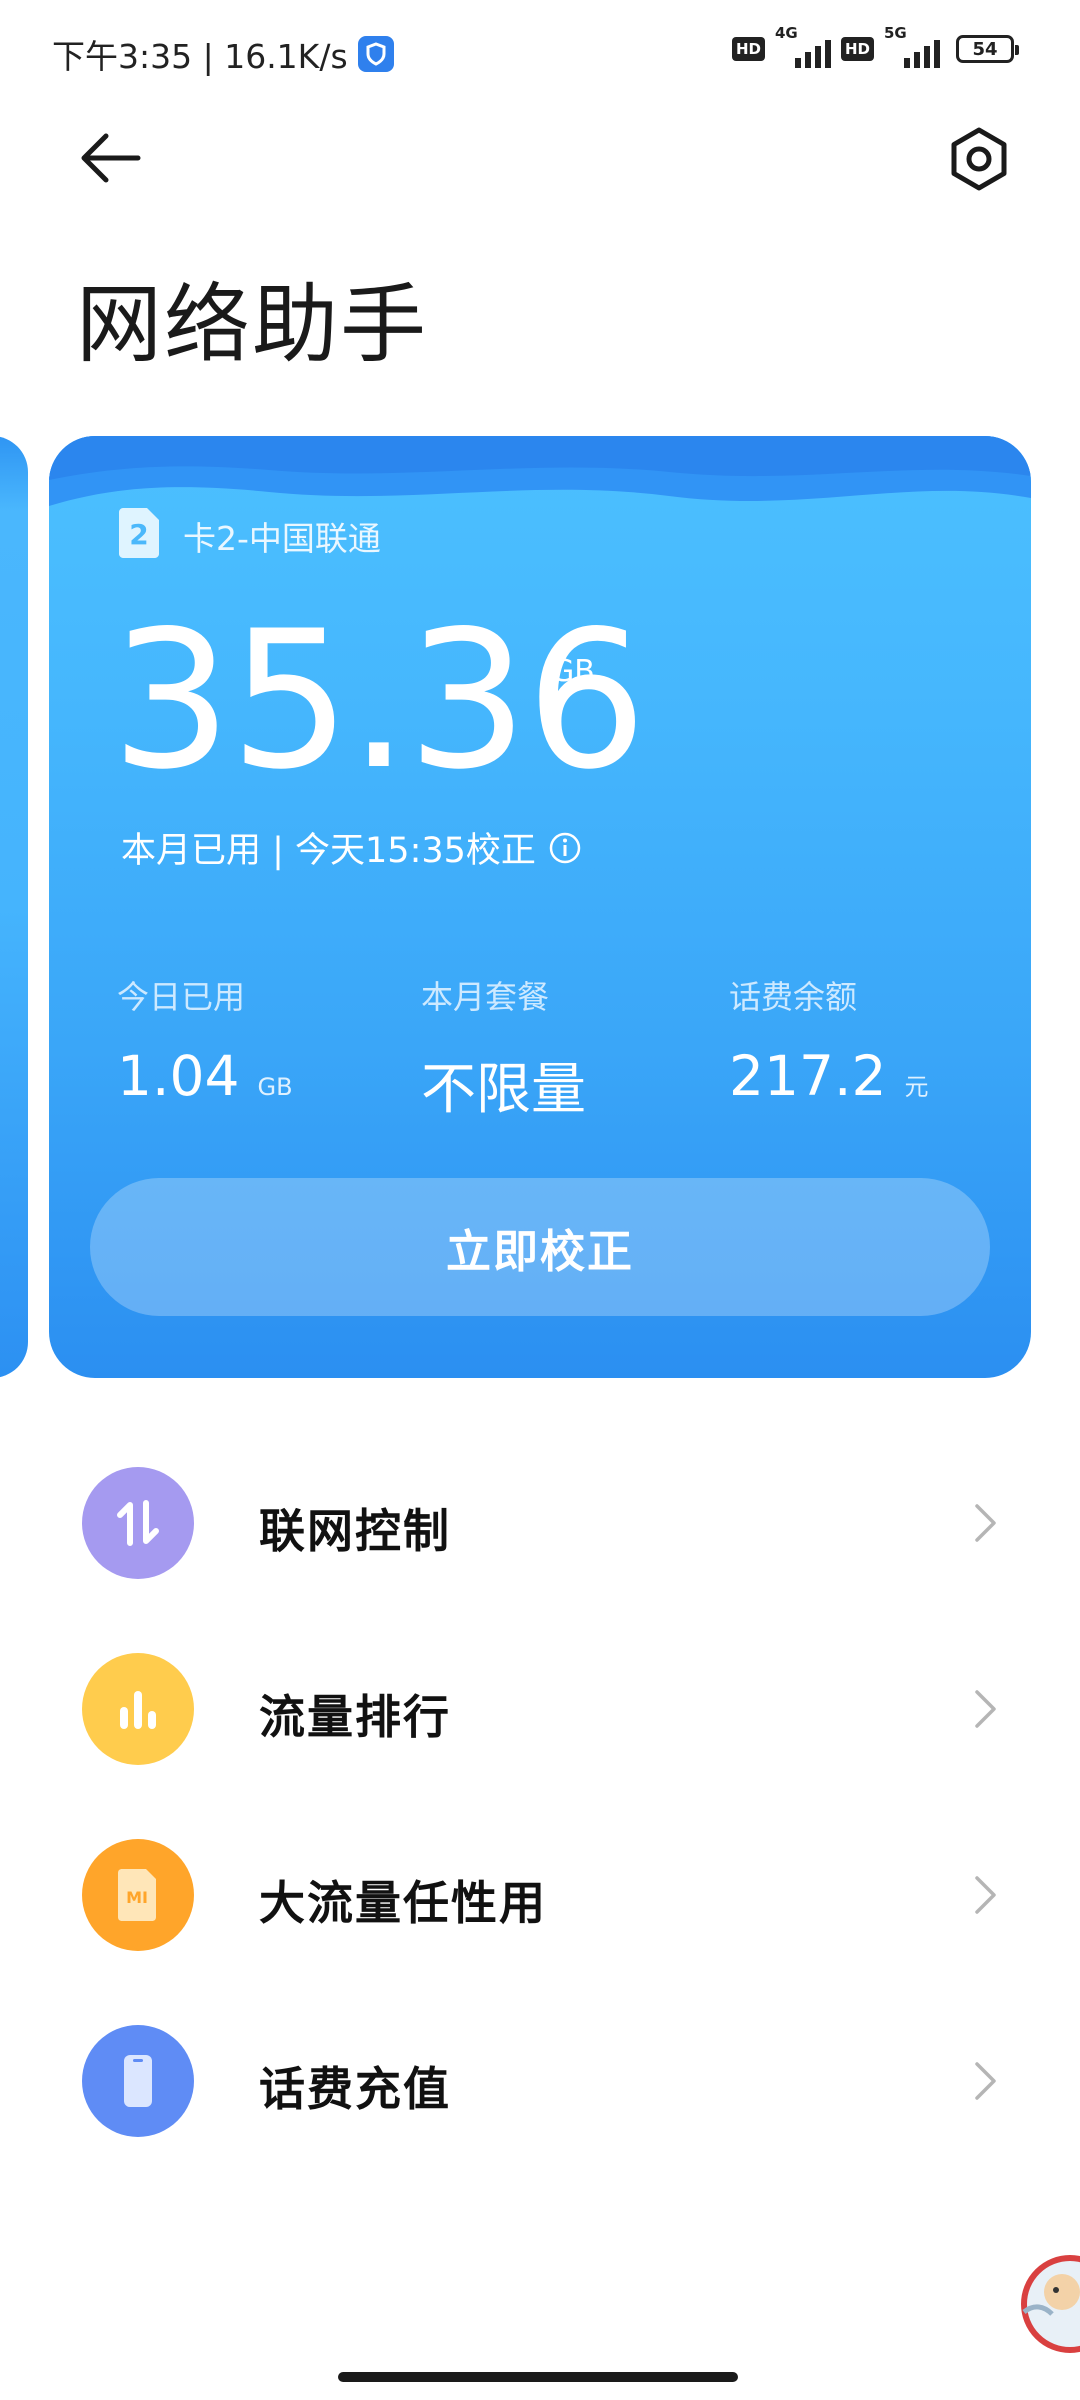  What do you see at coordinates (181, 997) in the screenshot?
I see `stat-label: 今日已用` at bounding box center [181, 997].